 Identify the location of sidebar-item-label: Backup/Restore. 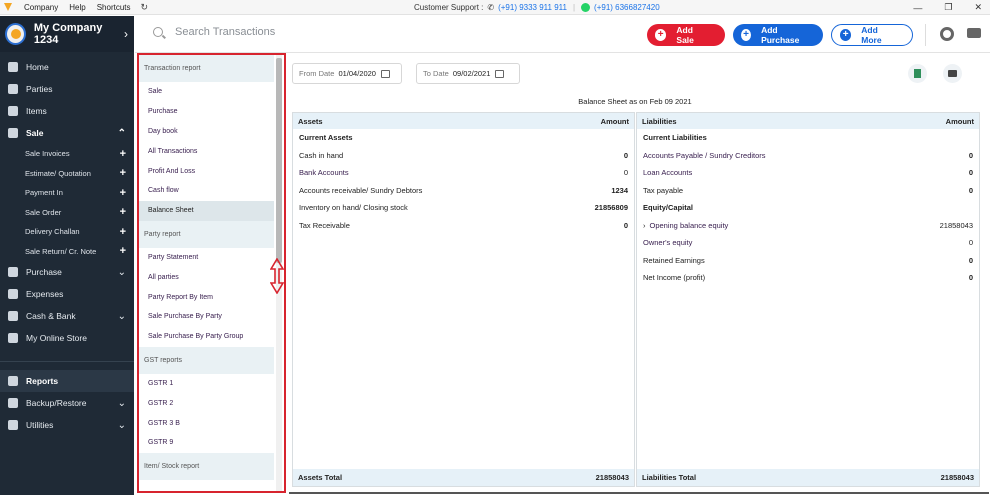
(56, 403).